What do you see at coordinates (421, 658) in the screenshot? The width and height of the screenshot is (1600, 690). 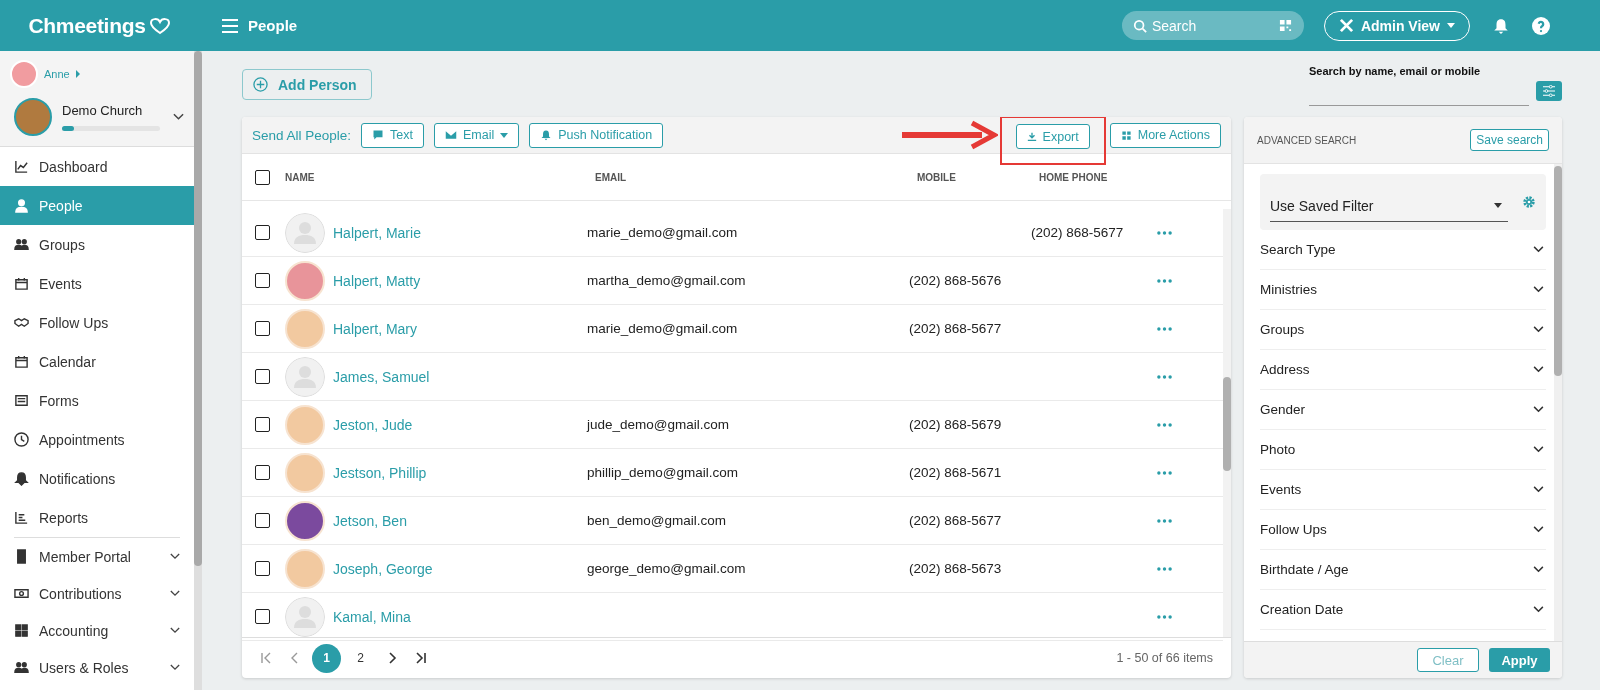 I see `last-page-icon` at bounding box center [421, 658].